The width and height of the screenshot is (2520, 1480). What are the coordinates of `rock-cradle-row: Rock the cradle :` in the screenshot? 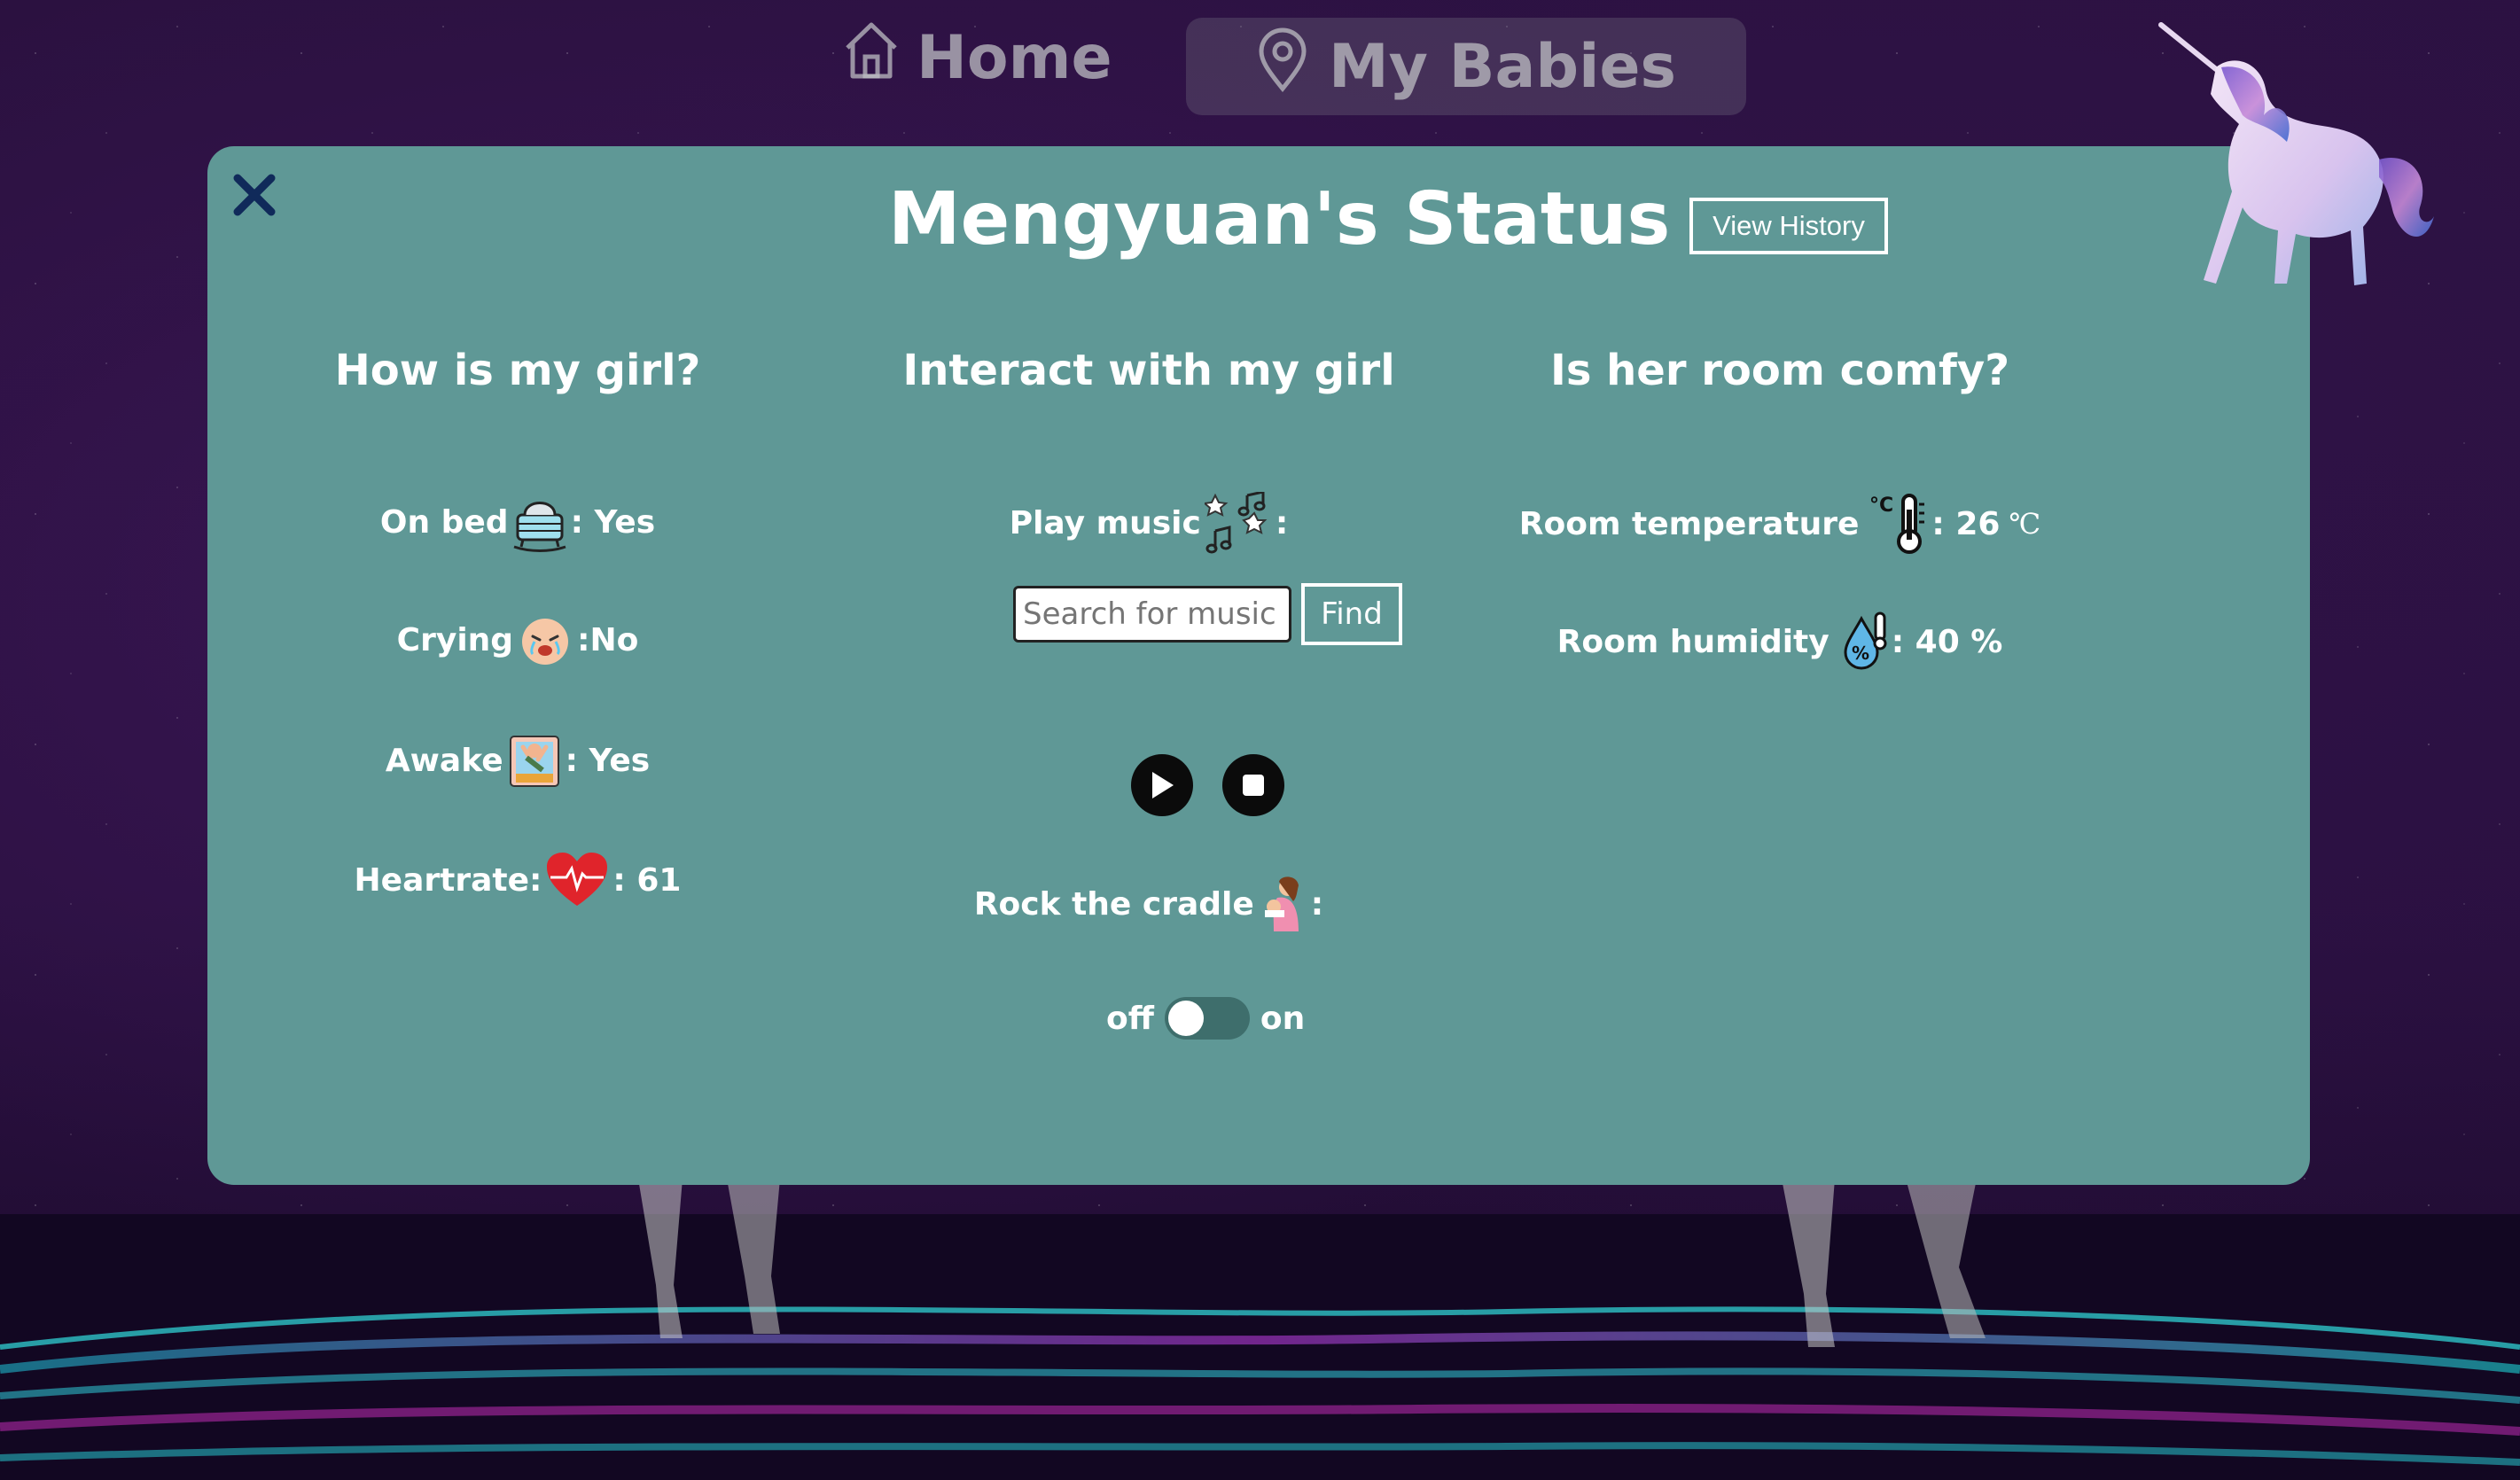 It's located at (1149, 904).